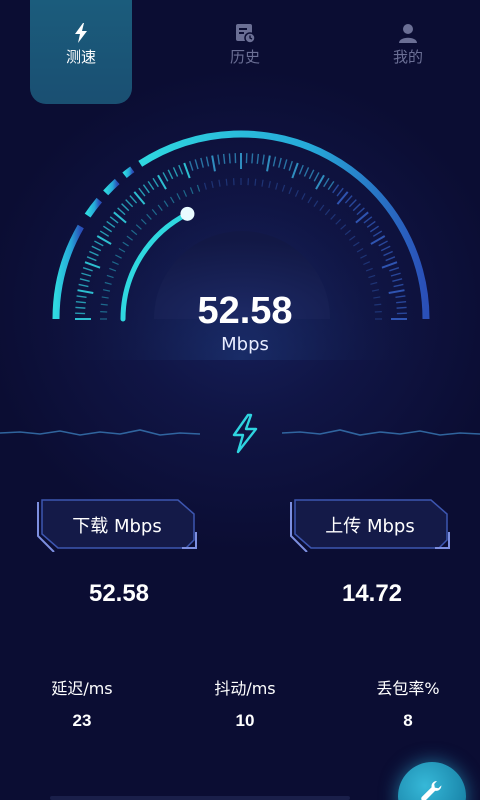 The width and height of the screenshot is (480, 800). What do you see at coordinates (244, 57) in the screenshot?
I see `tab-label: 历史` at bounding box center [244, 57].